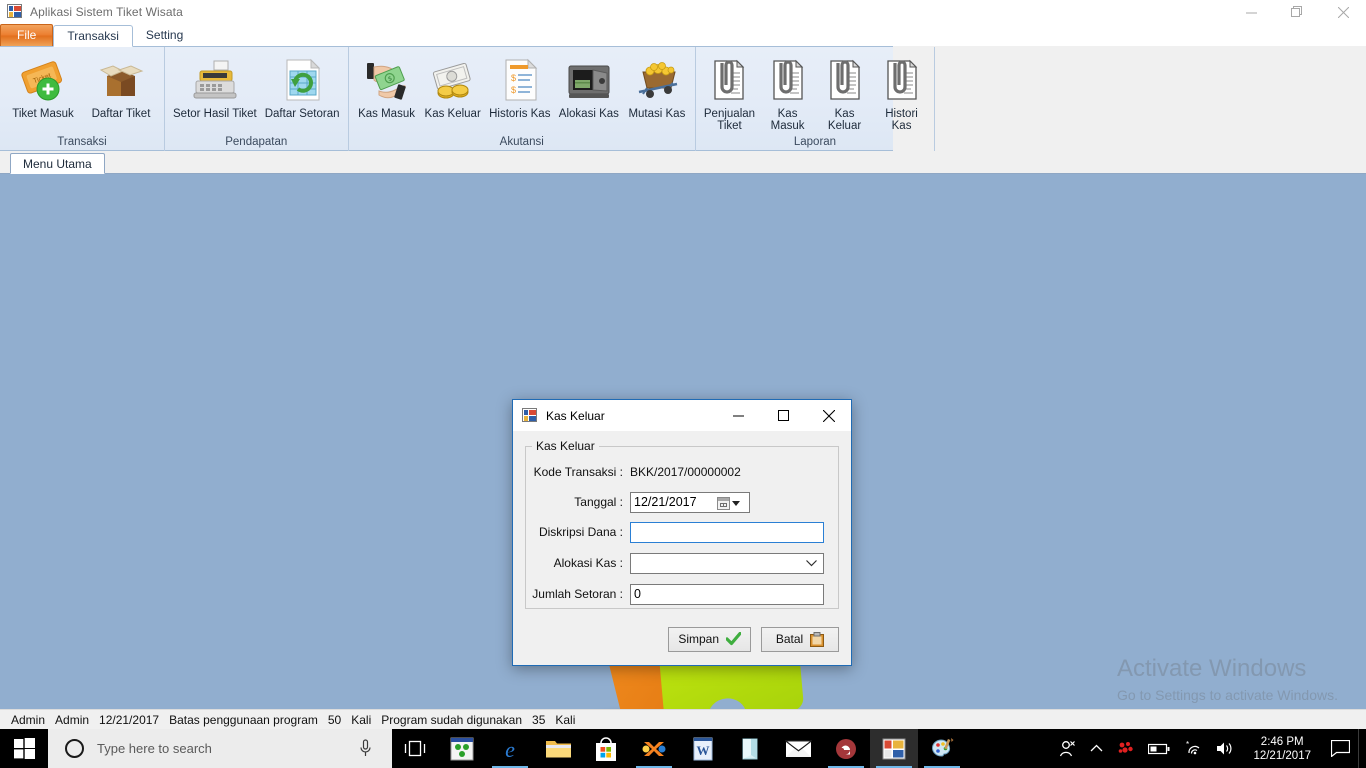  I want to click on dialog-maximize-button, so click(783, 415).